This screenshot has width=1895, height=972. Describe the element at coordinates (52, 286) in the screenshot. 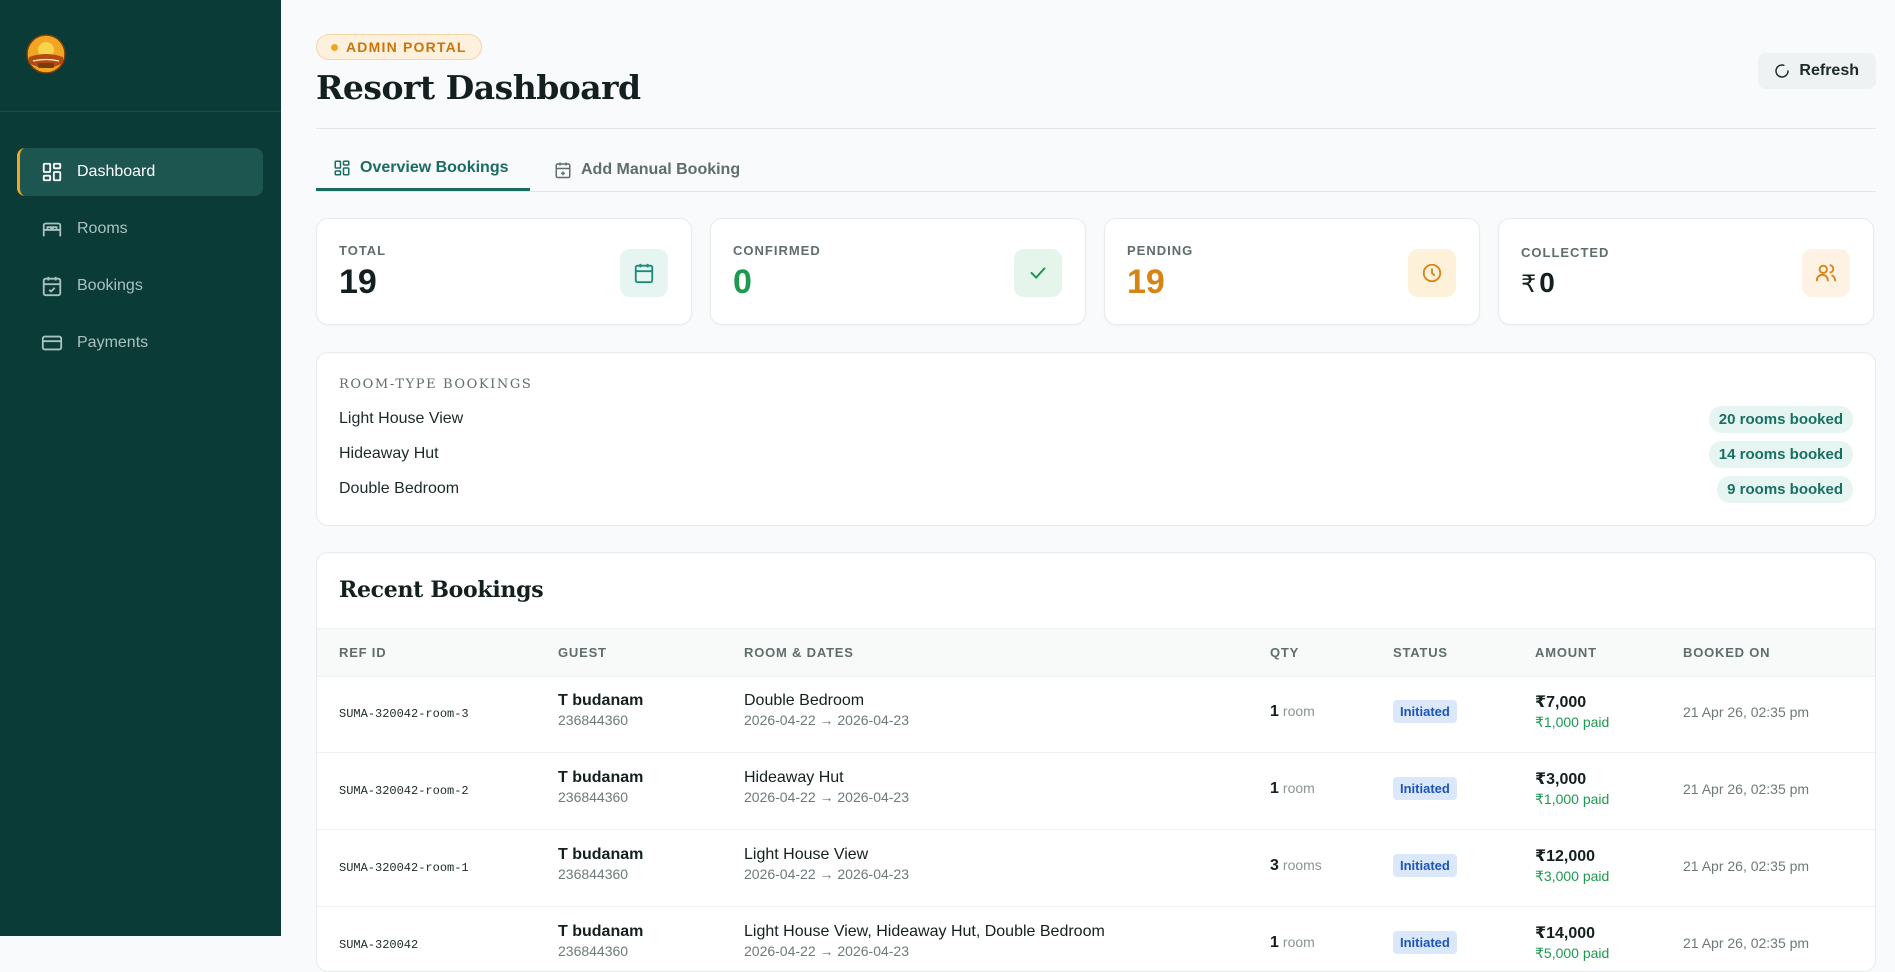

I see `calendar-check-icon` at that location.